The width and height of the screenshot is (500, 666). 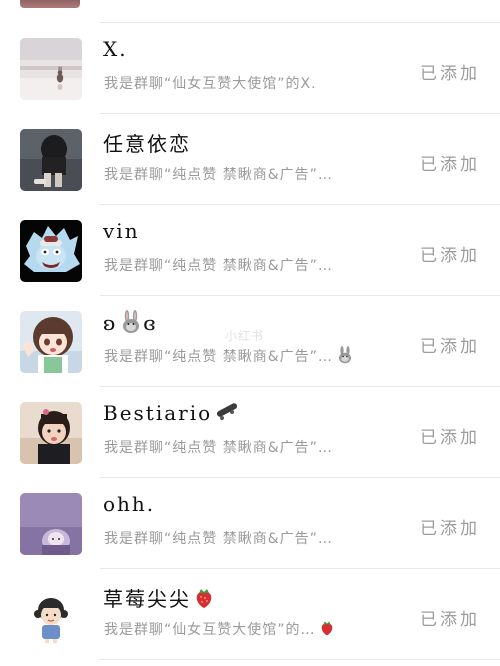 What do you see at coordinates (129, 504) in the screenshot?
I see `contact-name: ohh.` at bounding box center [129, 504].